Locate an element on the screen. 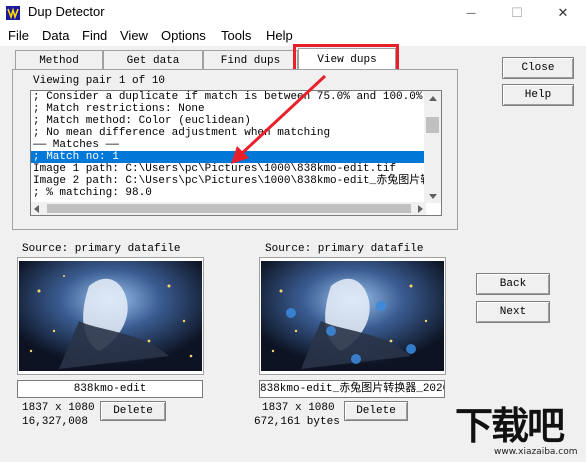 This screenshot has height=462, width=586. result-line: ; % matching: 98.0 is located at coordinates (236, 193).